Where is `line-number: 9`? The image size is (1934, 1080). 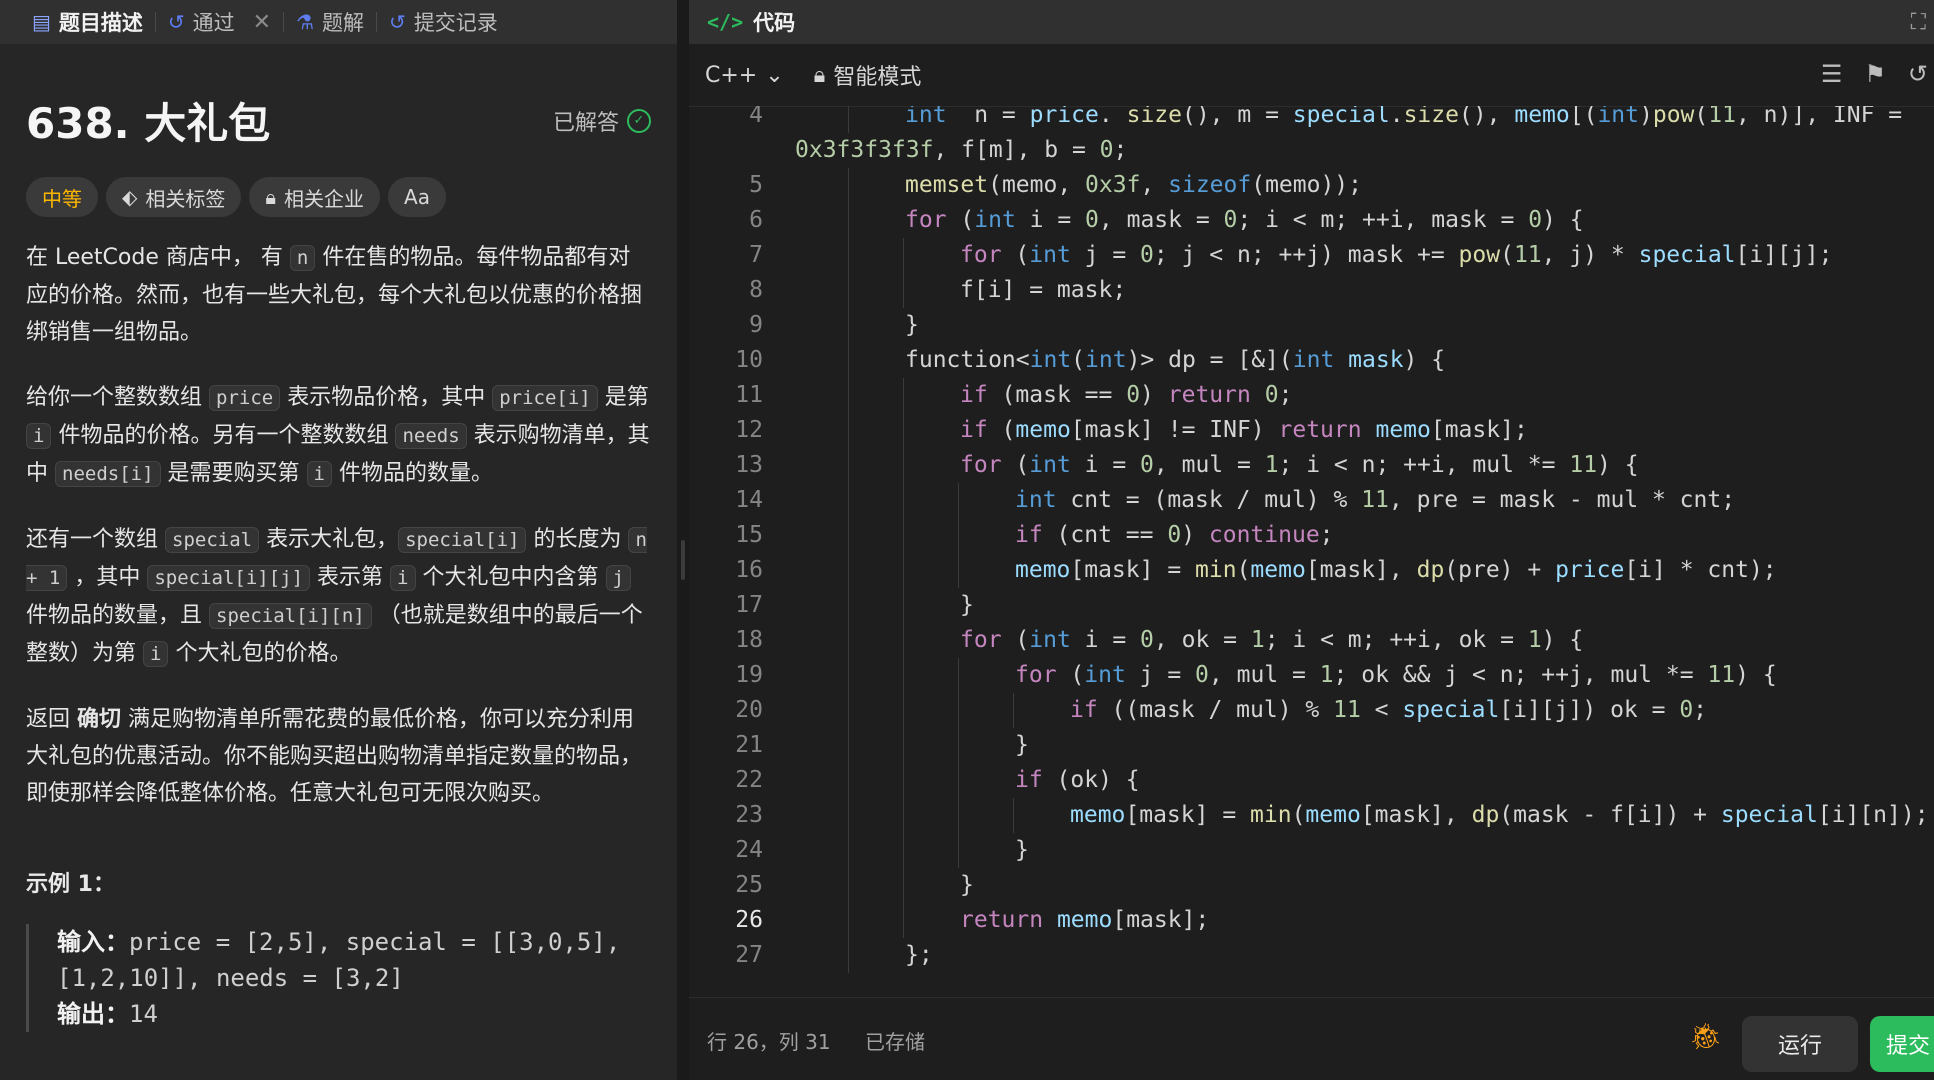
line-number: 9 is located at coordinates (756, 325).